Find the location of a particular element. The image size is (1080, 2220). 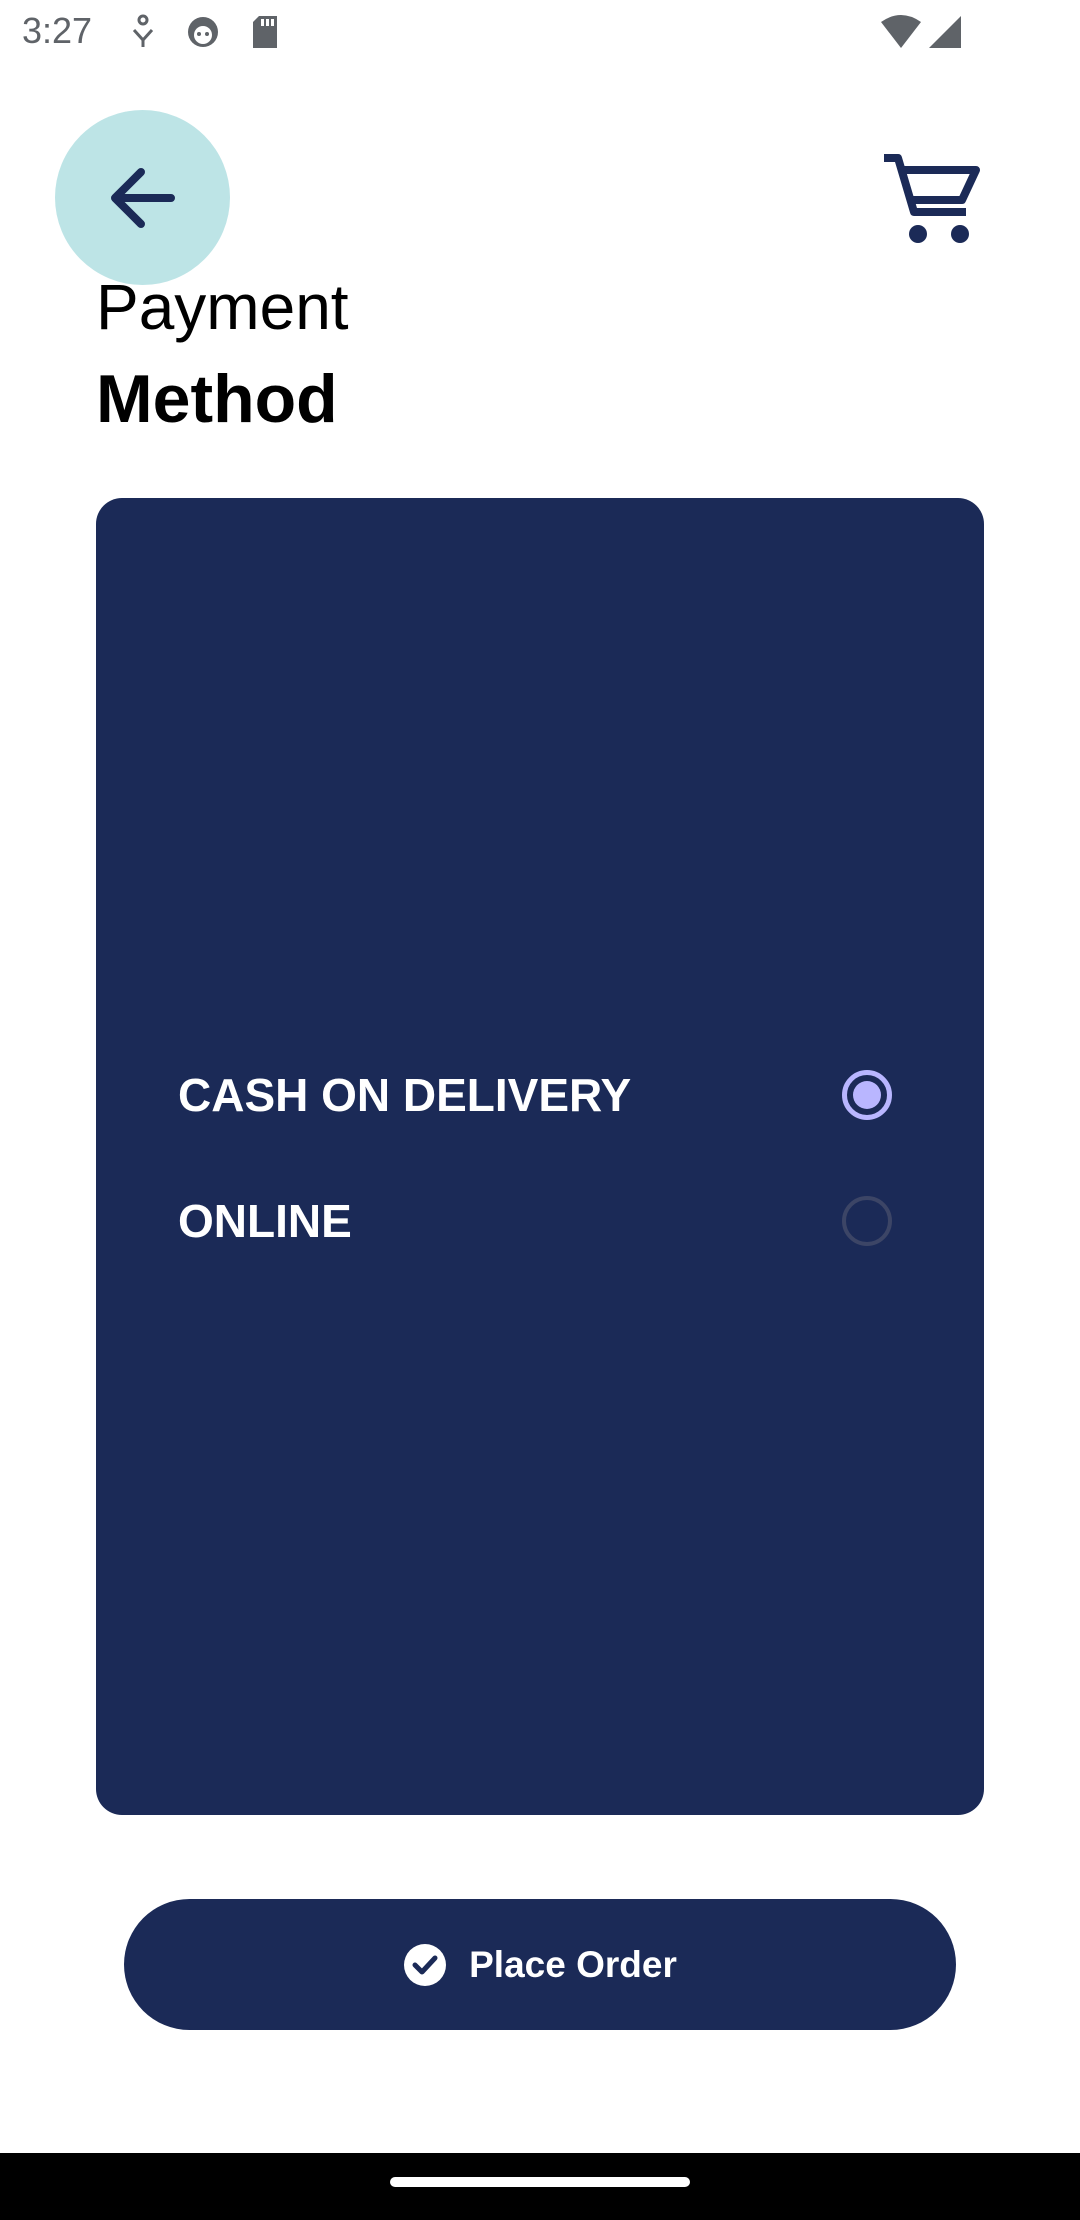

payment-option-online: ONLINE is located at coordinates (540, 1221).